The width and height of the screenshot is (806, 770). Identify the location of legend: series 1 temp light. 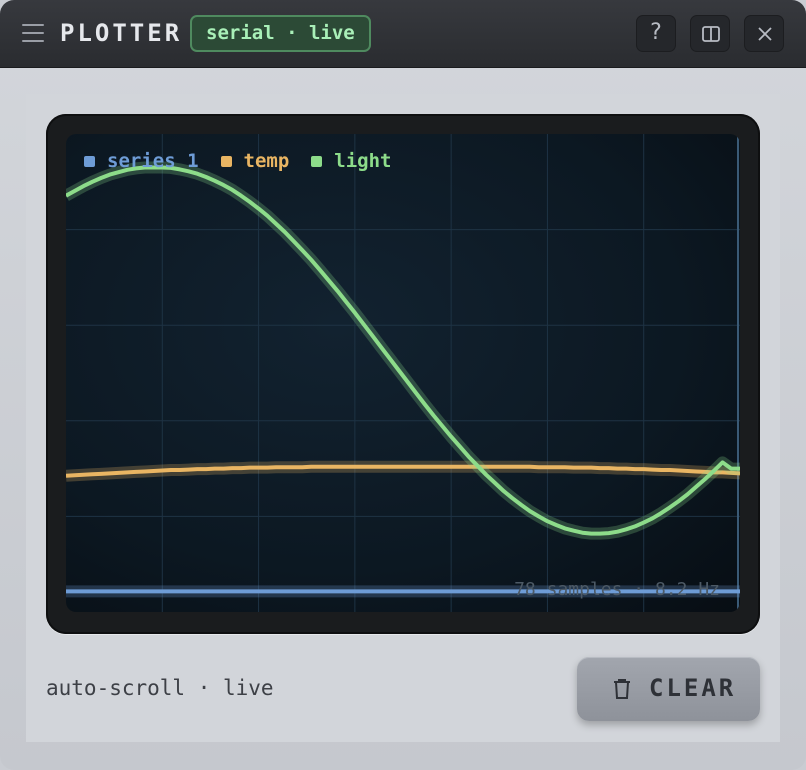
(237, 161).